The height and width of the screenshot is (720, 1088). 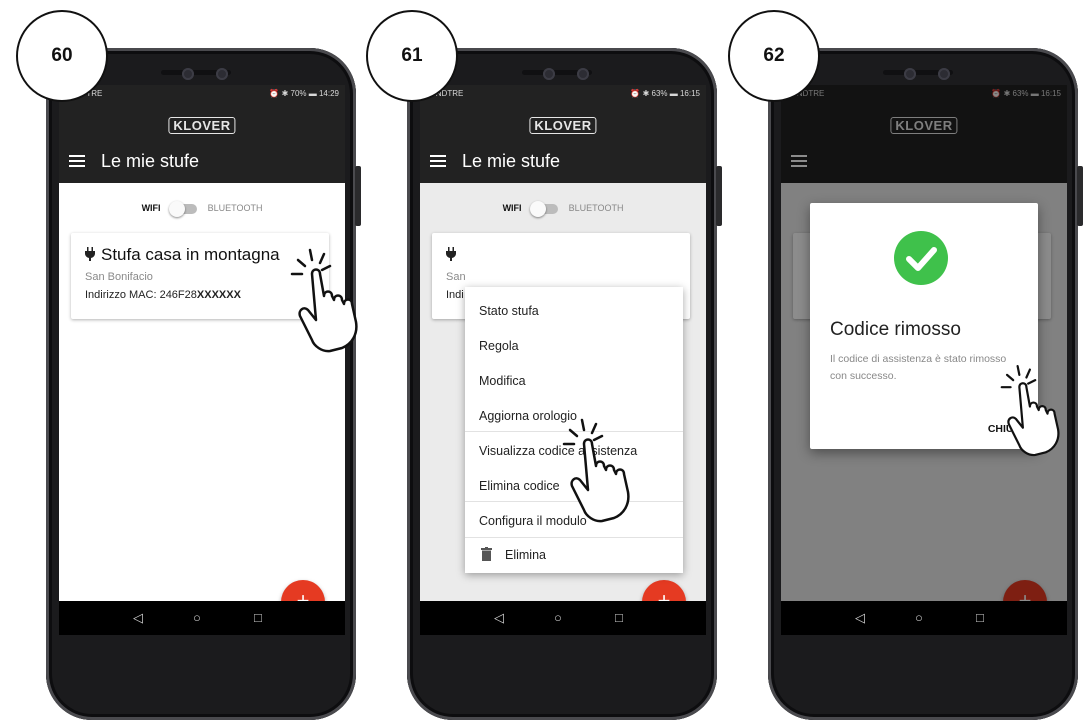 I want to click on check-icon, so click(x=921, y=258).